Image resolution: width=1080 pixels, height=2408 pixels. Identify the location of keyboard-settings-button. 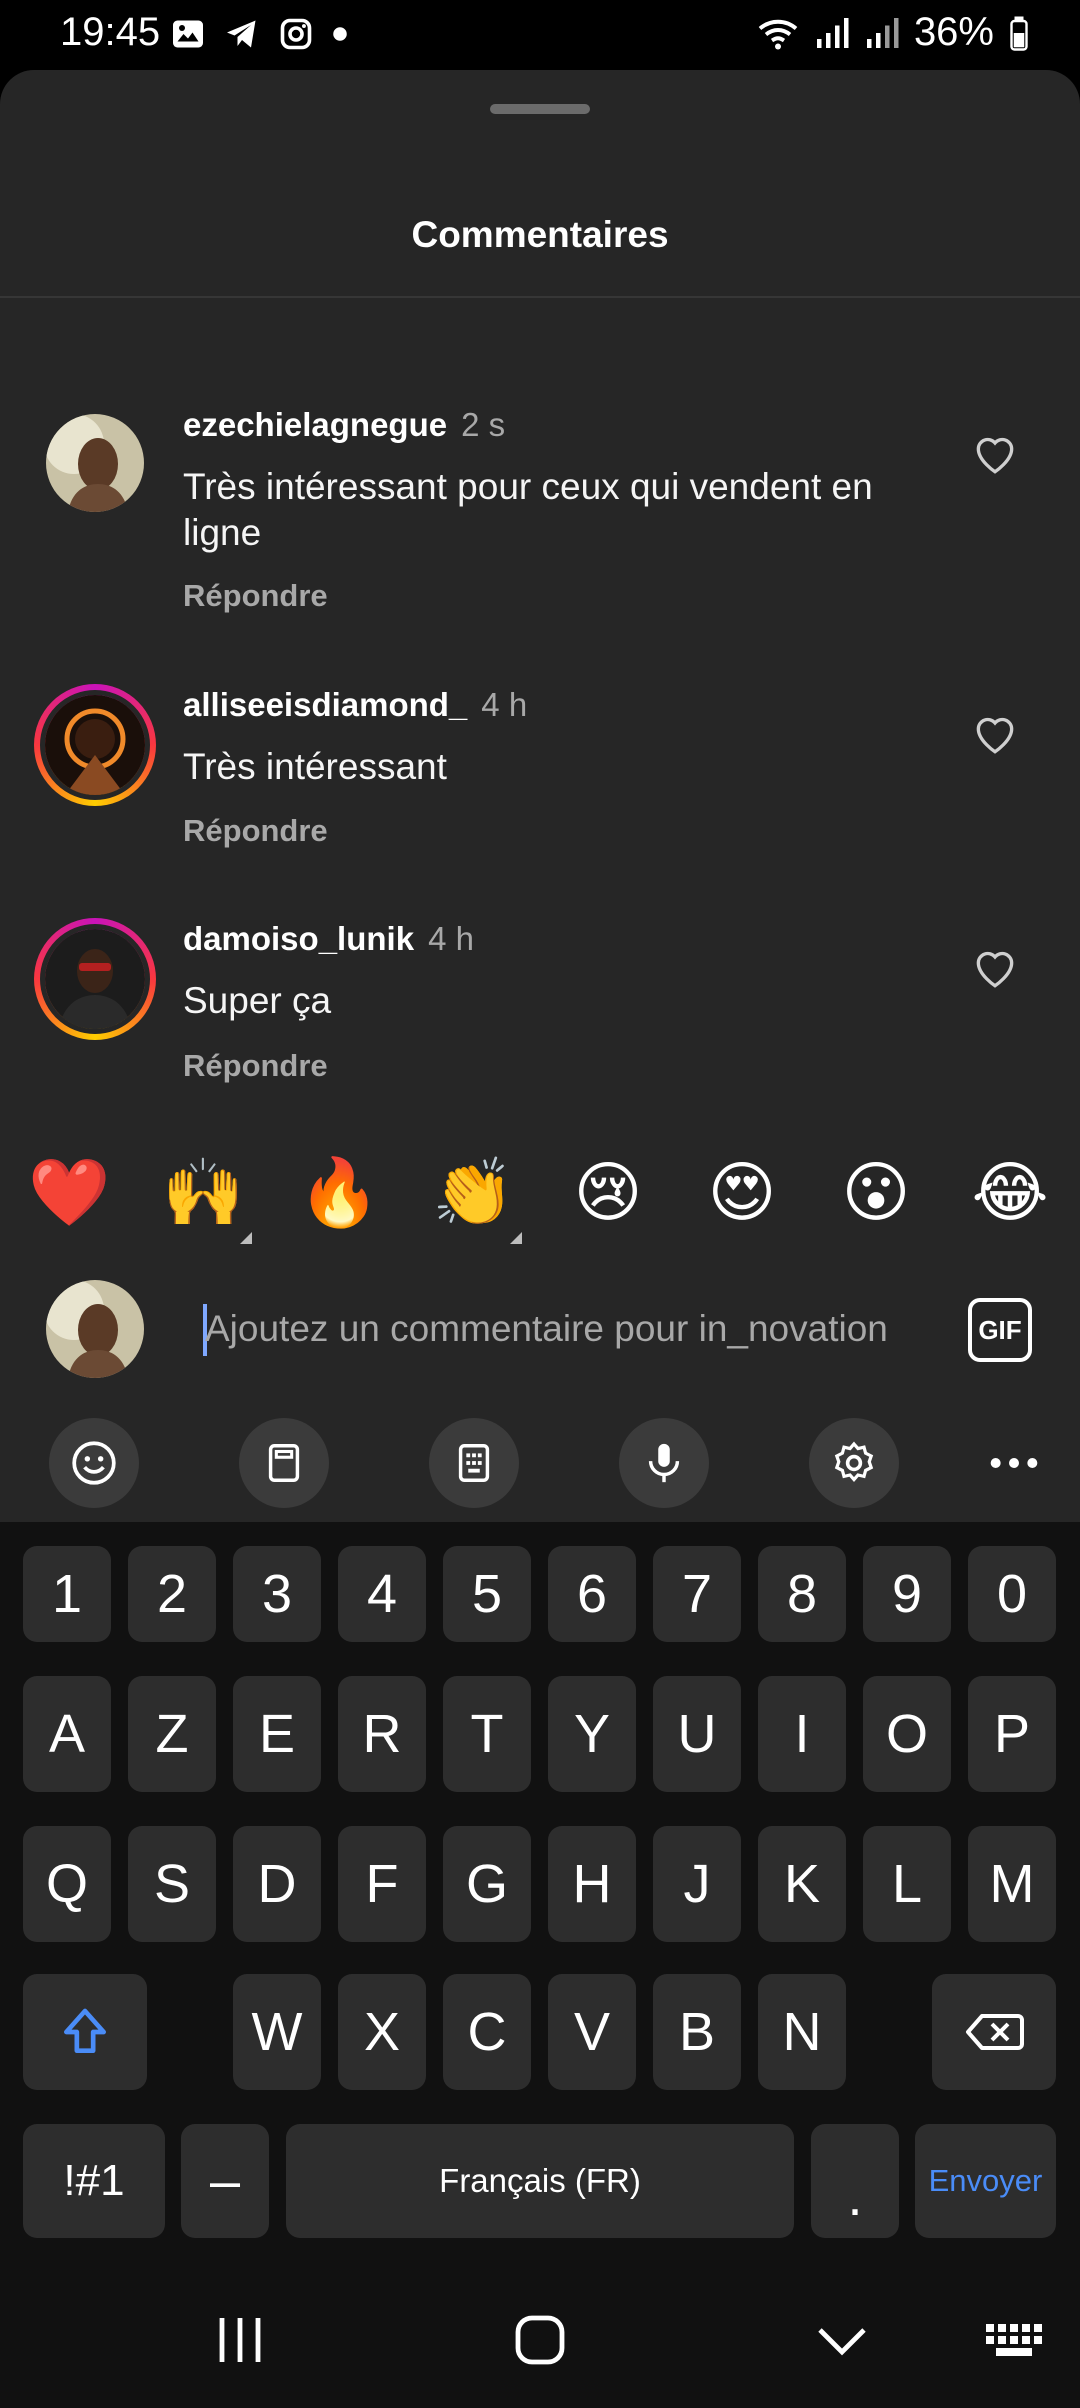
(854, 1463).